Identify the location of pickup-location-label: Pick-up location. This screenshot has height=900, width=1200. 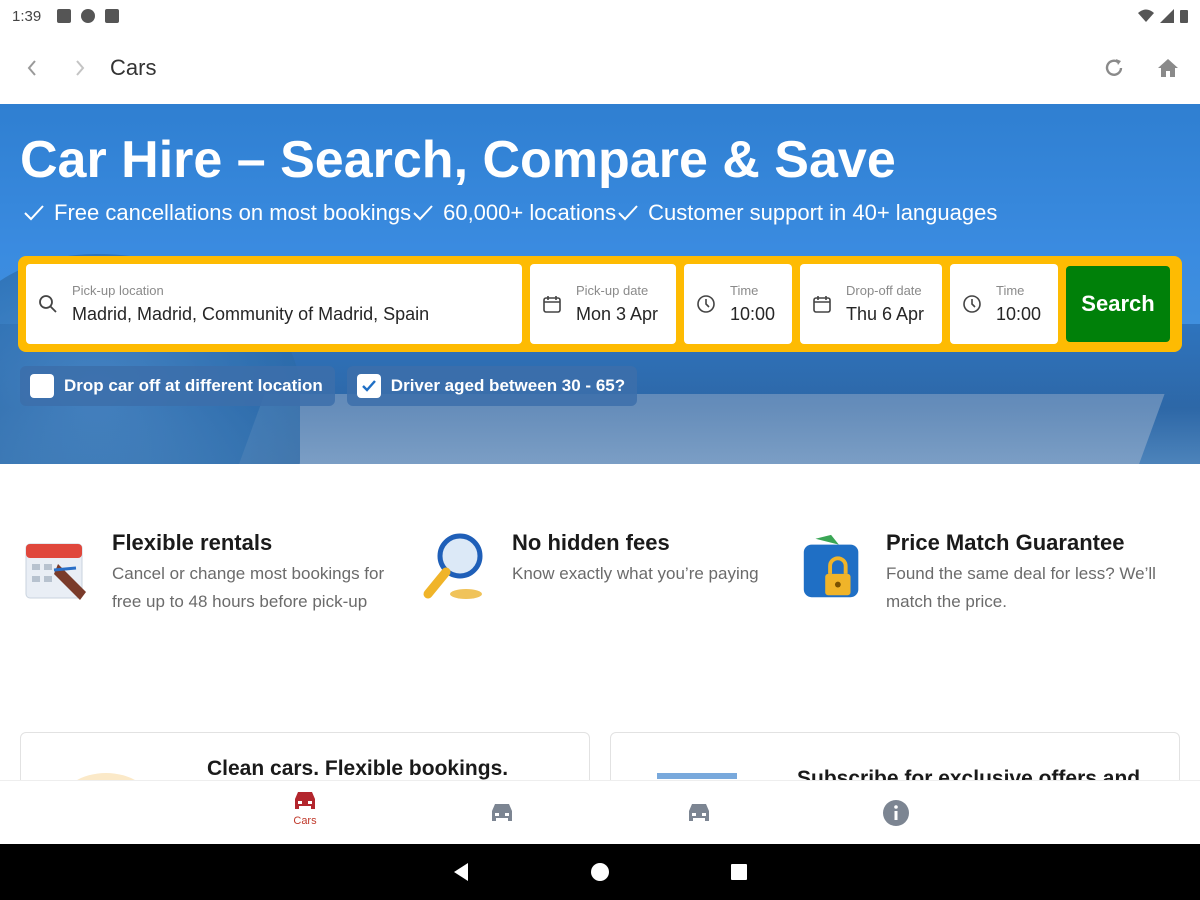
(118, 290).